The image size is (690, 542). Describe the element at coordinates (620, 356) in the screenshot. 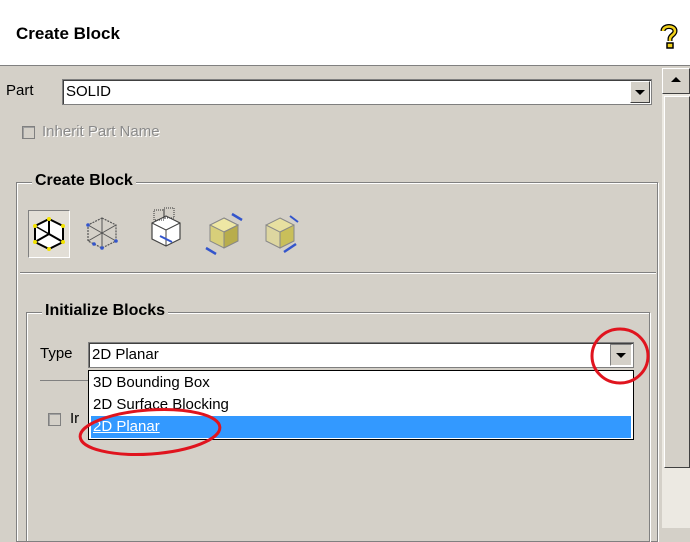

I see `annotation-circle-dropdown-button` at that location.